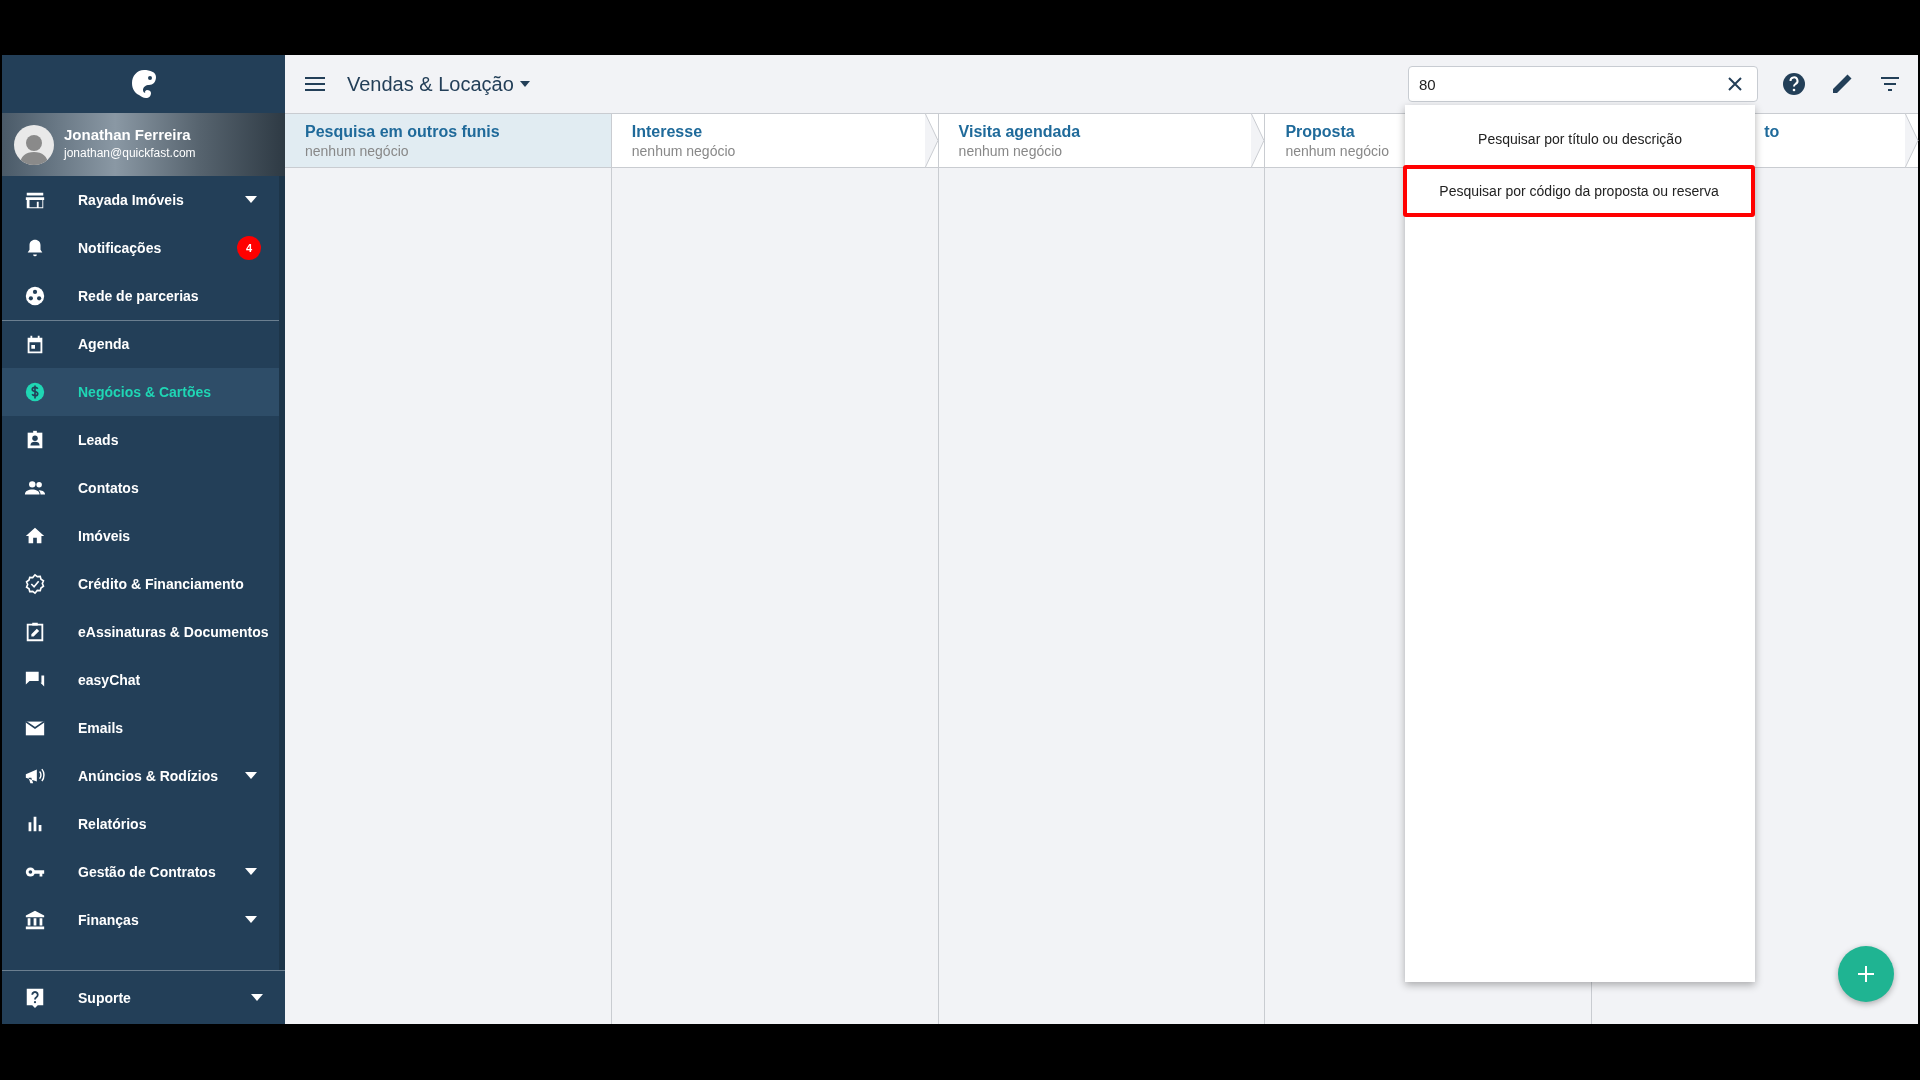  I want to click on column-title: Interesse, so click(667, 132).